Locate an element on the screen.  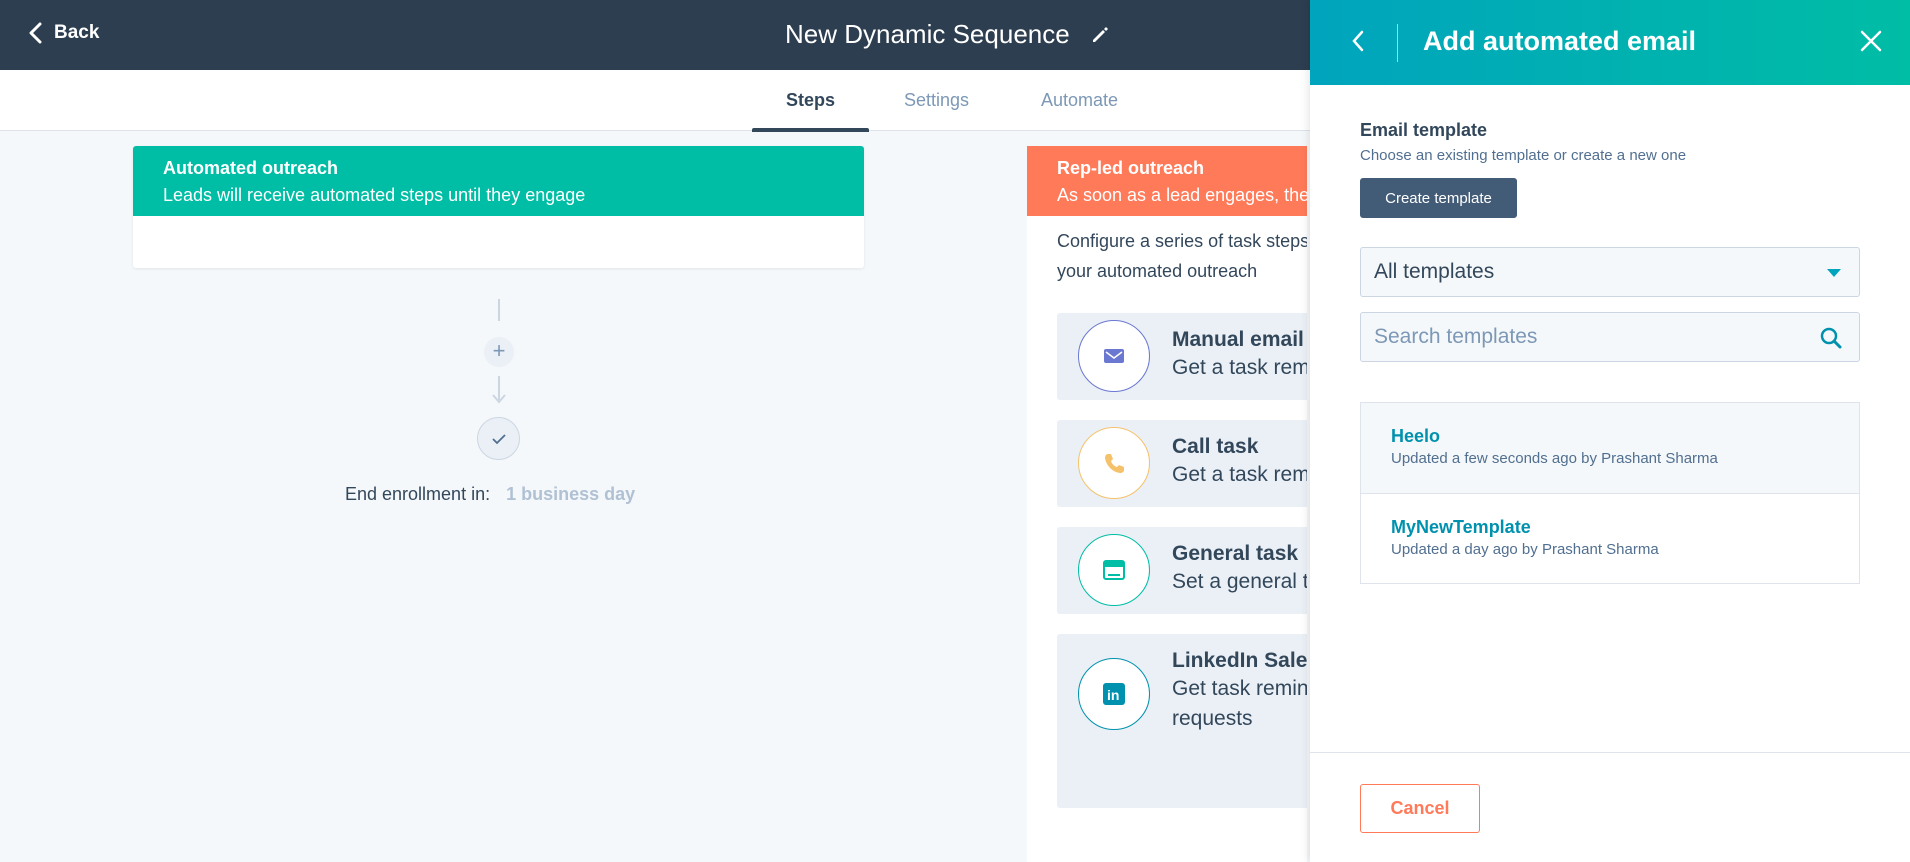
end-enrollment-value: 1 business day is located at coordinates (570, 494).